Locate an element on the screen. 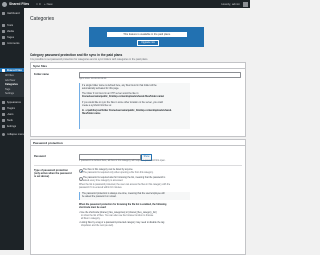  pin-icon is located at coordinates (3, 25).